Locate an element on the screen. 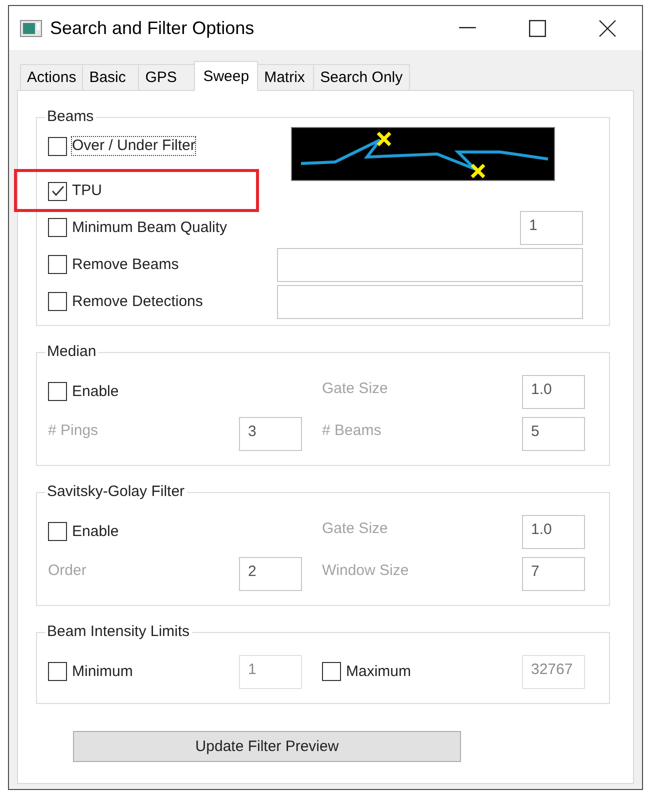  field-label: # Pings is located at coordinates (73, 431).